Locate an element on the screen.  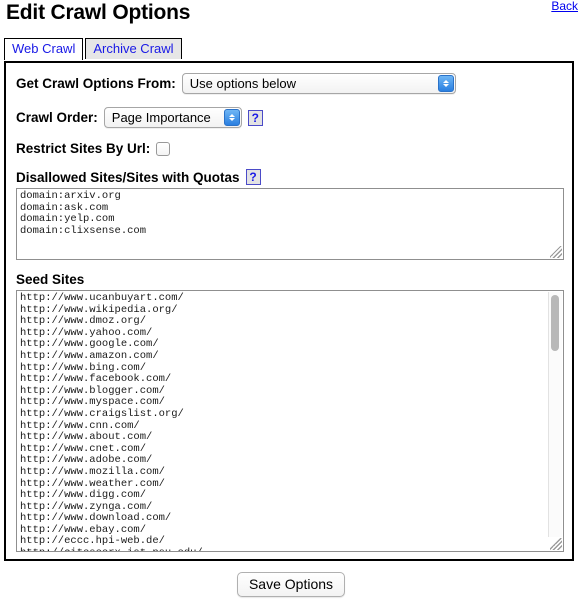
save-options-button: Save Options is located at coordinates (291, 584).